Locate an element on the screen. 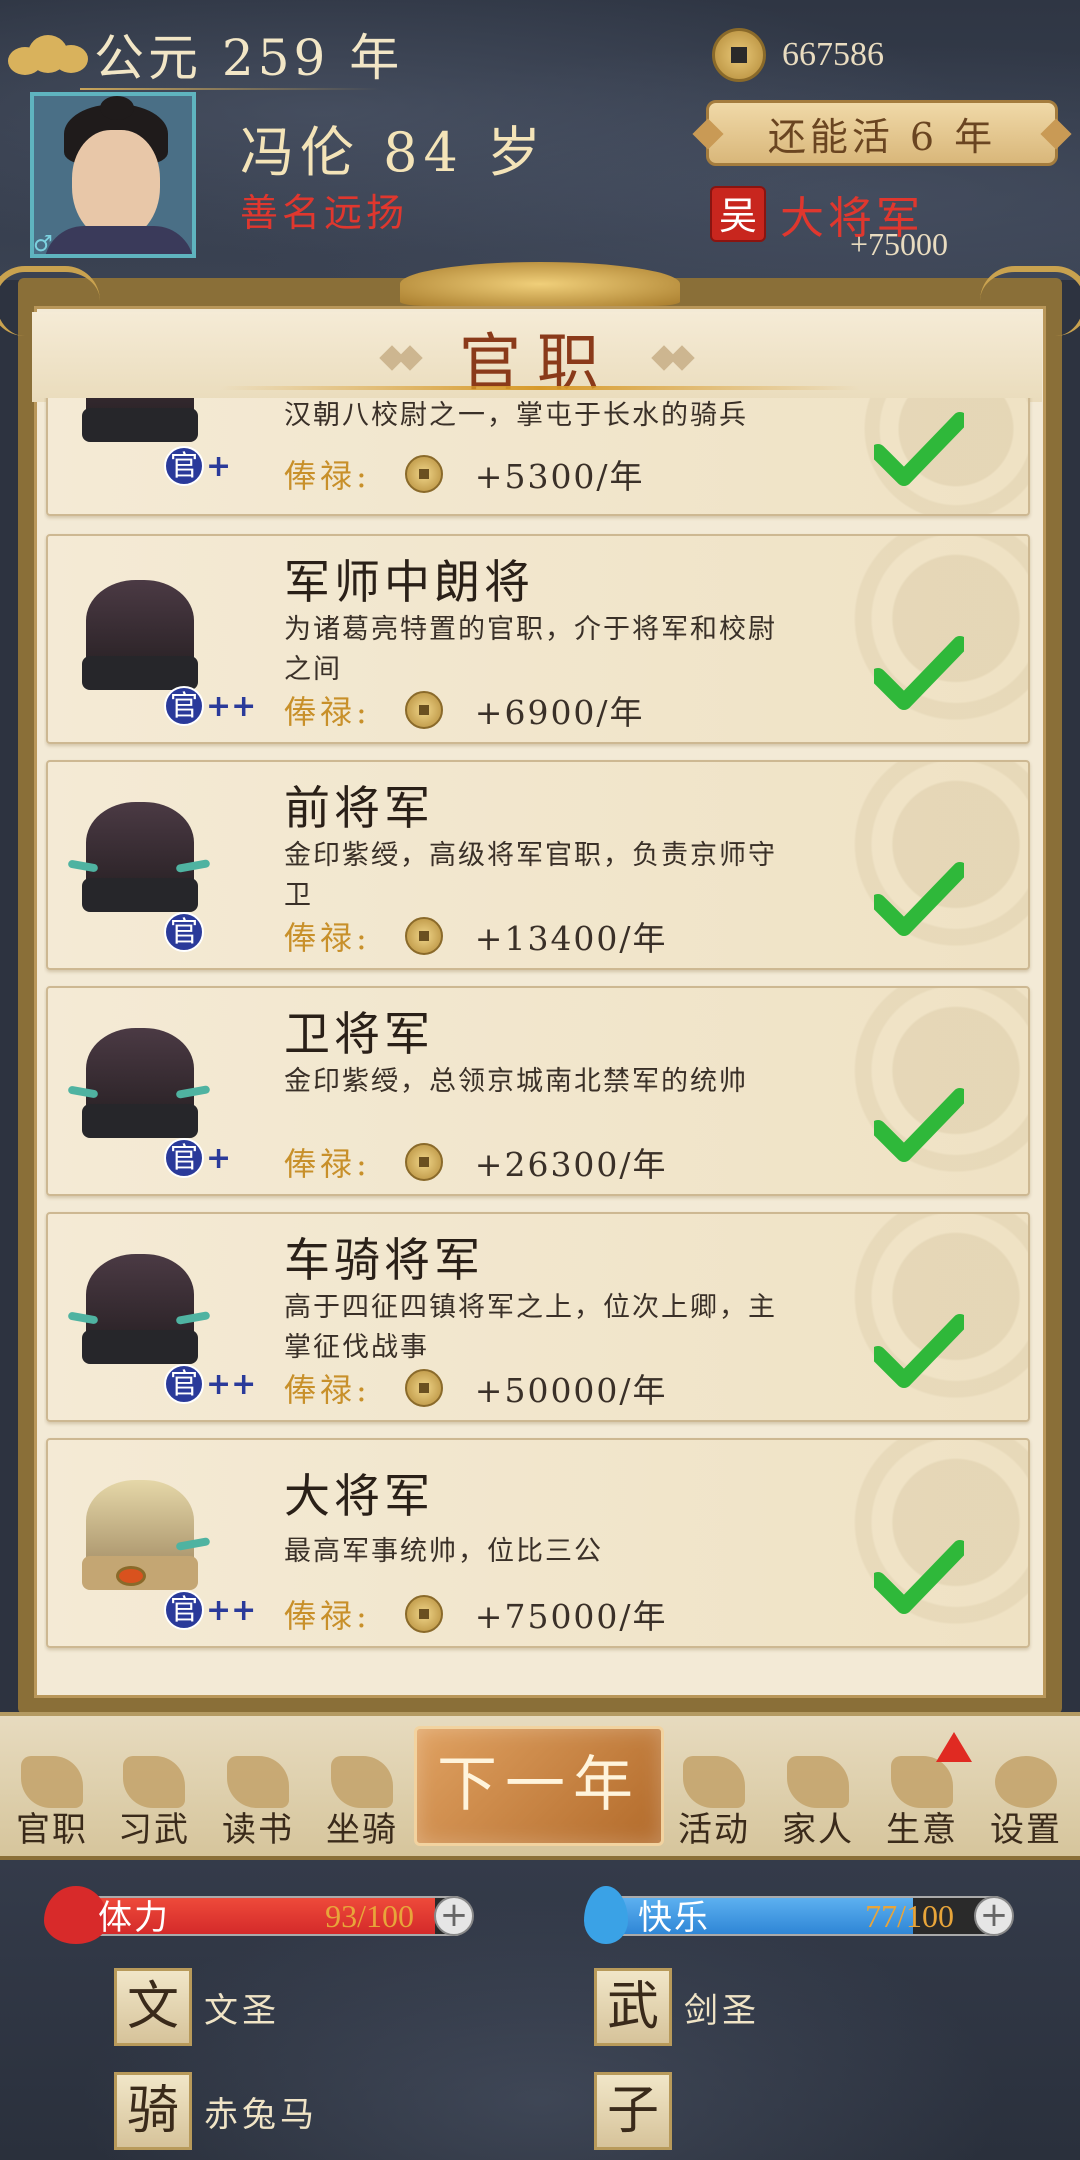 Image resolution: width=1080 pixels, height=2160 pixels. rank-badge: 官 is located at coordinates (185, 932).